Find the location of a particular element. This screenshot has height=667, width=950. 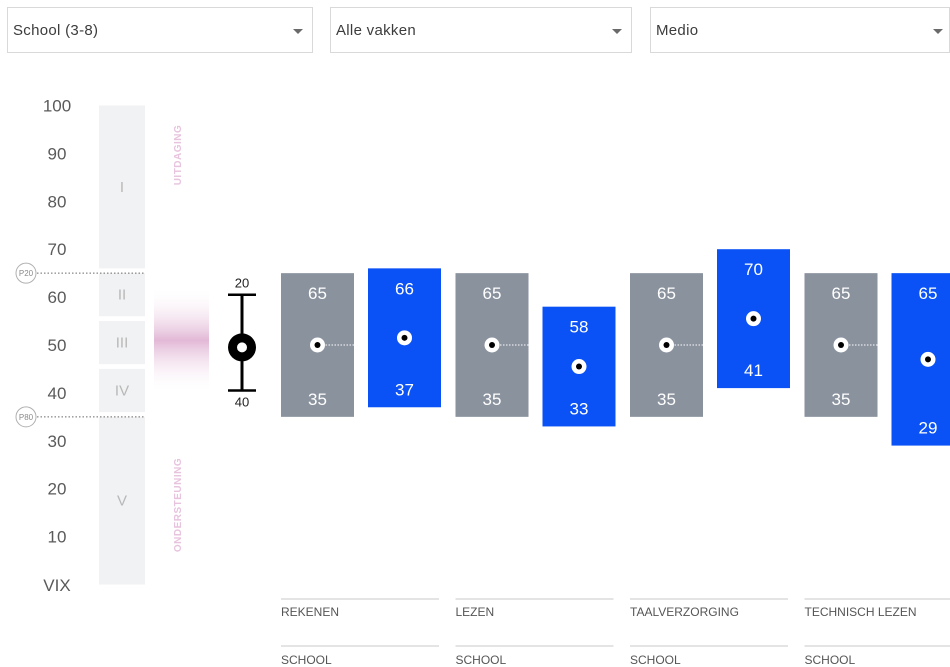

result-bar-low-label: 33 is located at coordinates (579, 408).